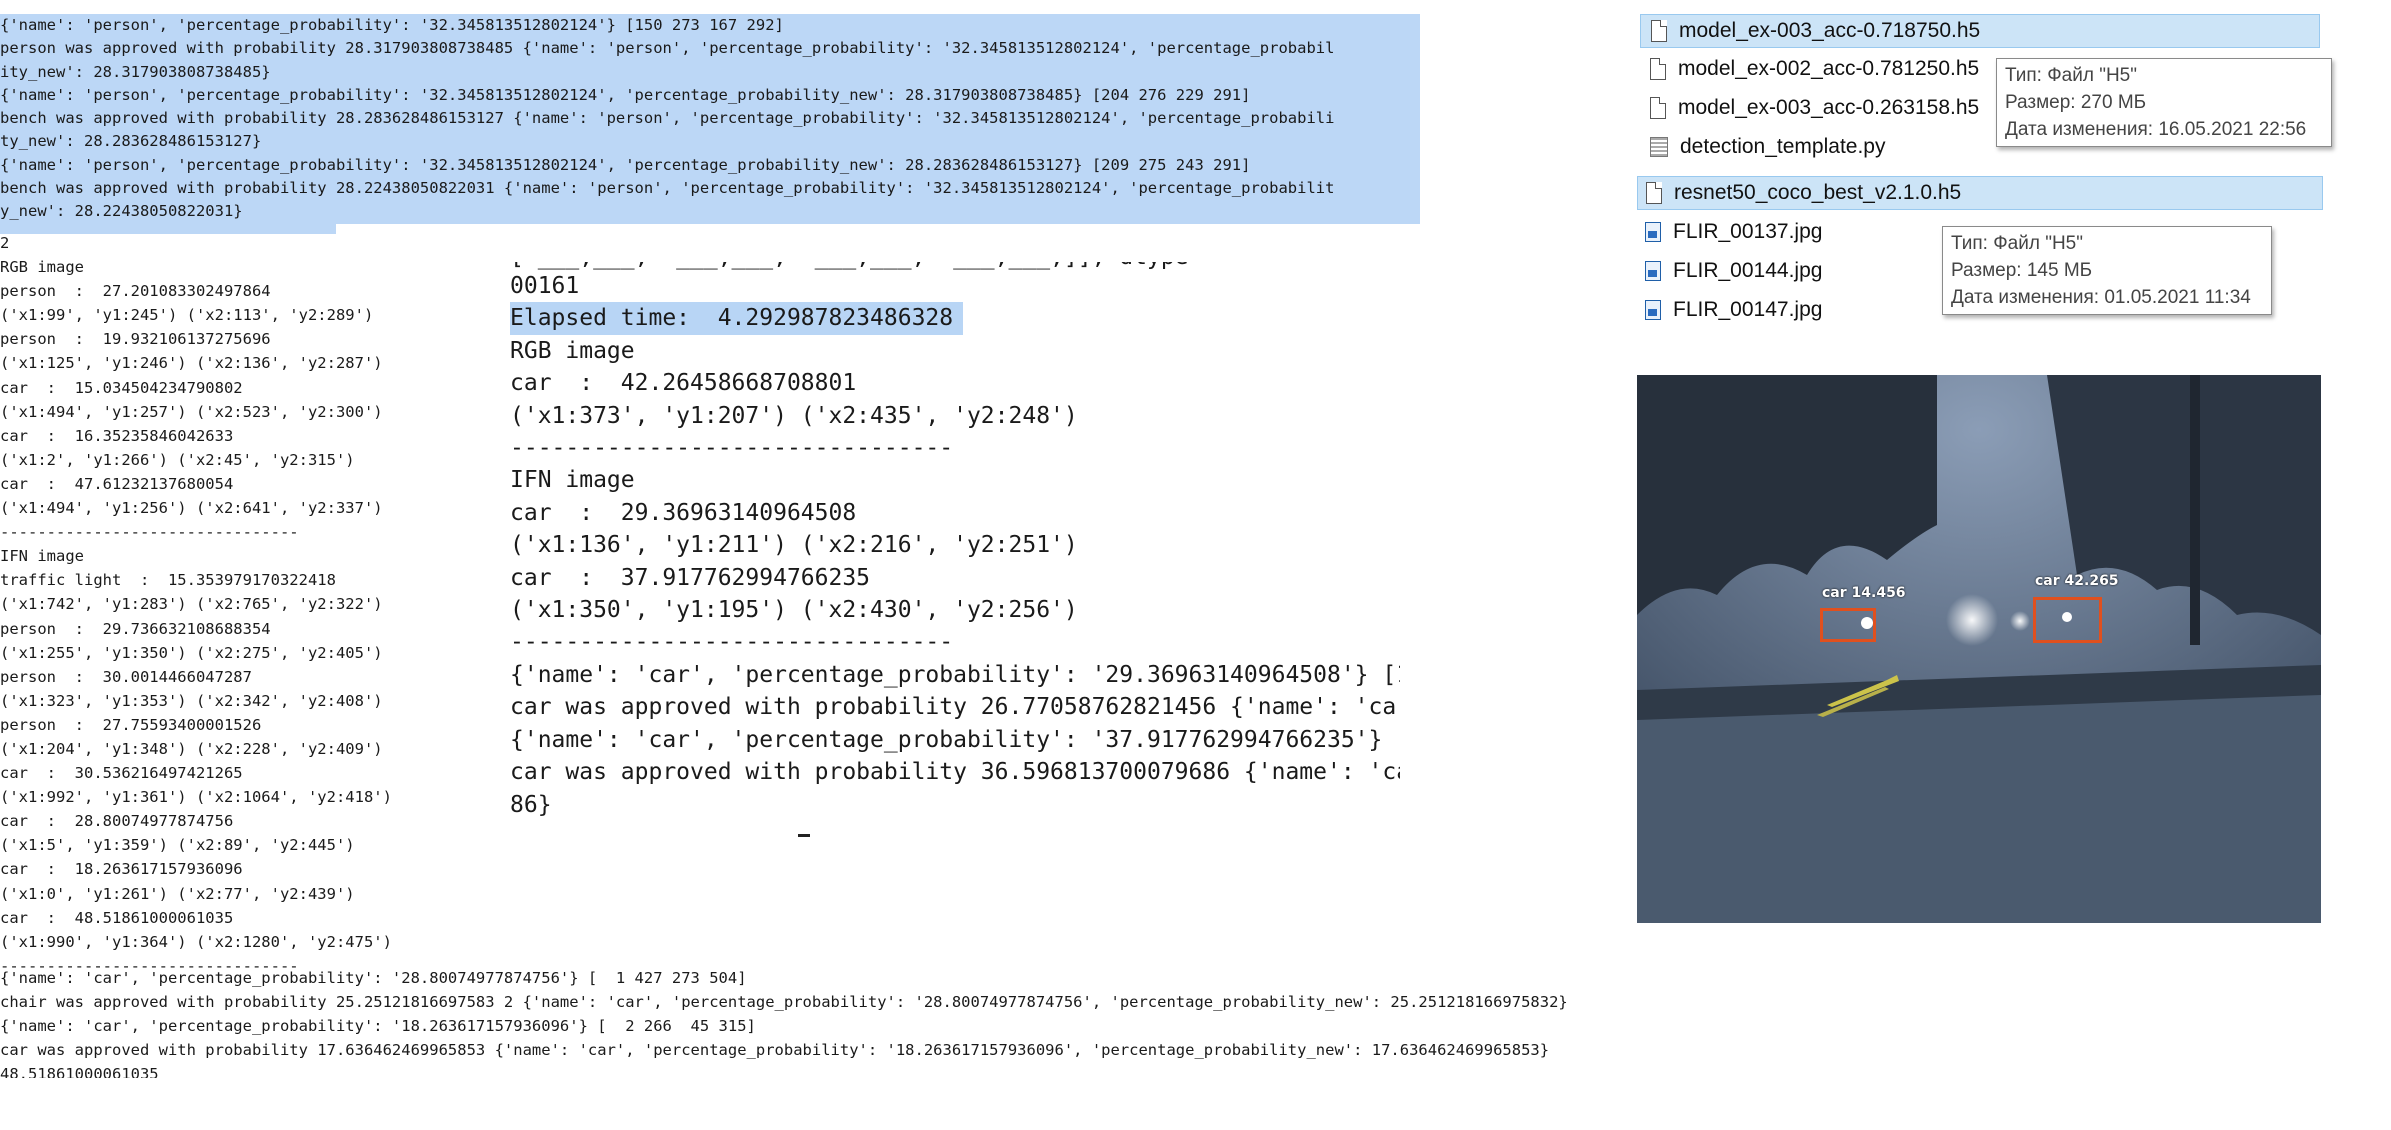  Describe the element at coordinates (2101, 297) in the screenshot. I see `tooltip-modified: Дата изменения: 01.05.2021 11:34` at that location.